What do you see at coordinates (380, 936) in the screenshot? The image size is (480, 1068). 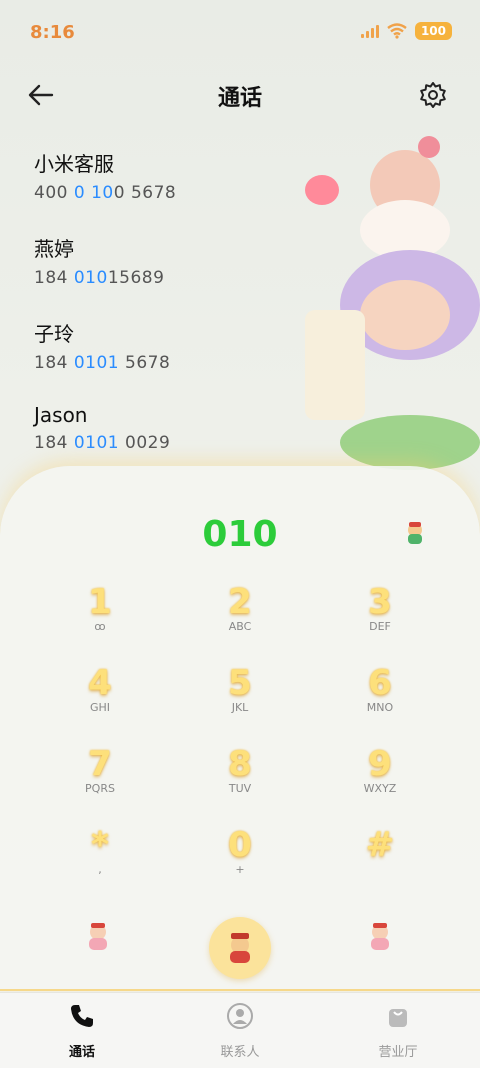 I see `mascot-right-icon` at bounding box center [380, 936].